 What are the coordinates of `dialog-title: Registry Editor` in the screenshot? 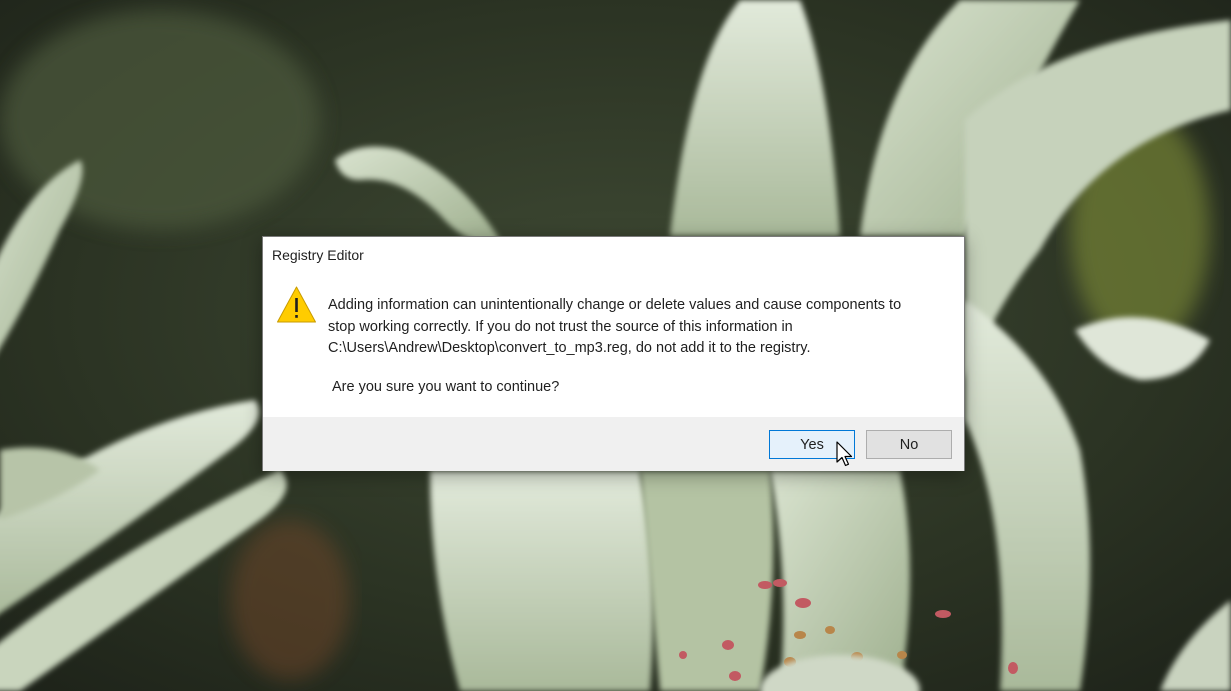 It's located at (318, 255).